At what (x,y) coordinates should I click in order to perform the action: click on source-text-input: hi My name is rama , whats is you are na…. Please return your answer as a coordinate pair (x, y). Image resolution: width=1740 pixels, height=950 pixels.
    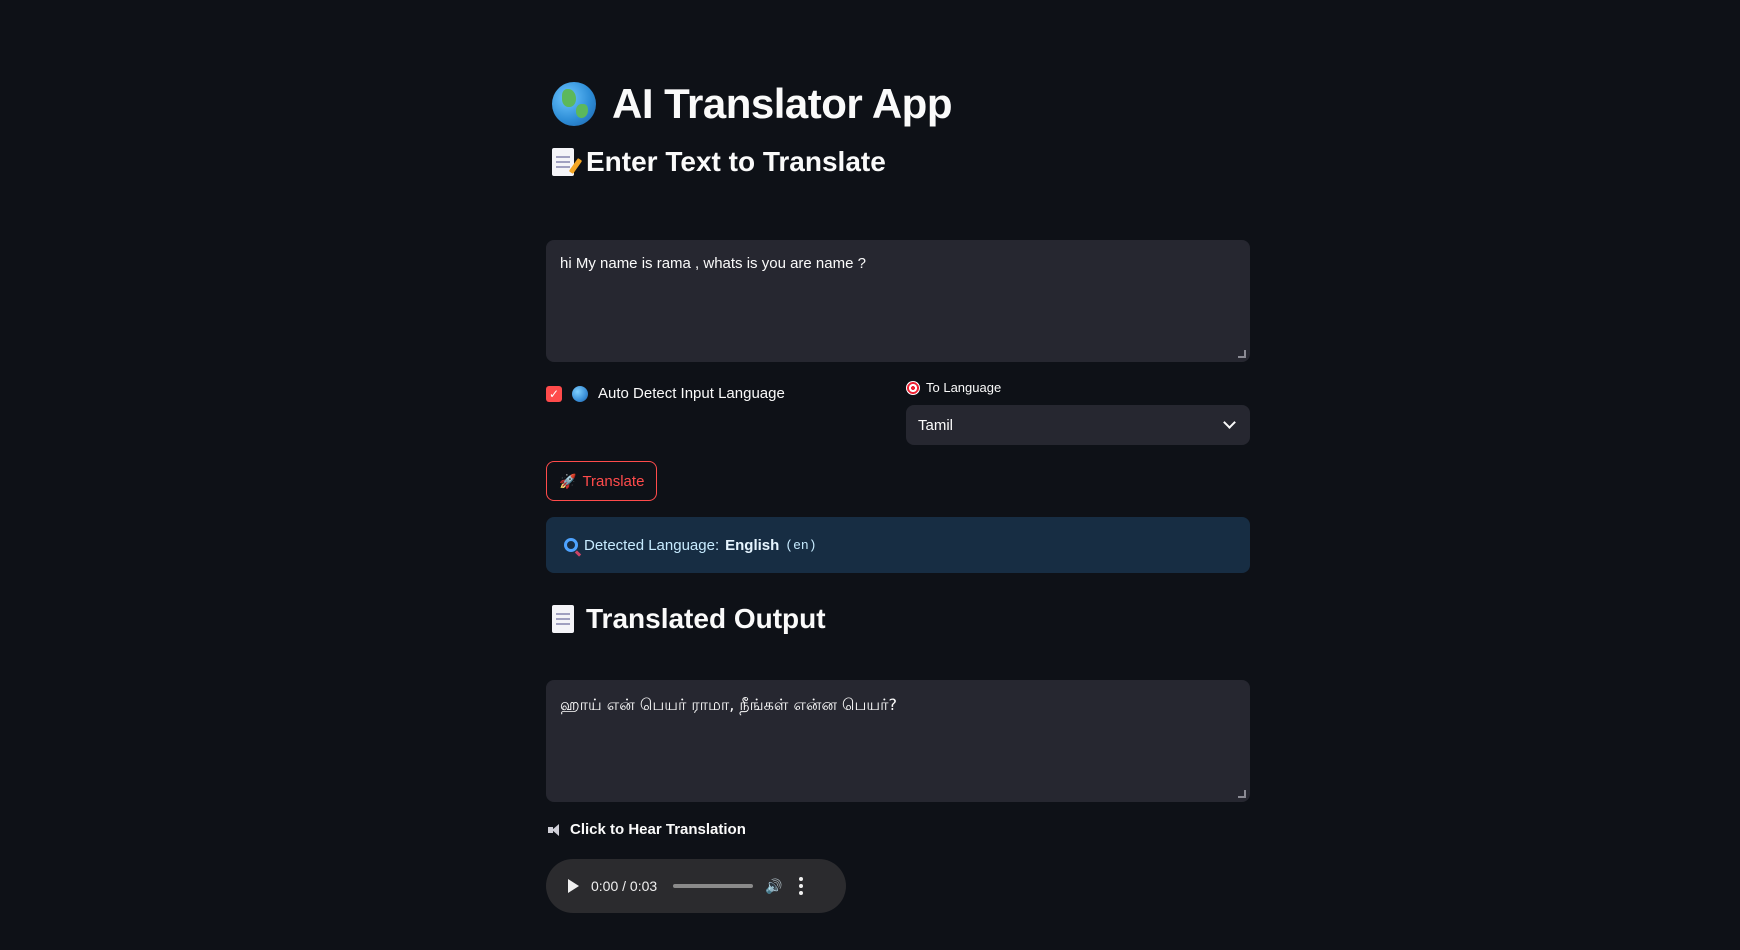
    Looking at the image, I should click on (898, 301).